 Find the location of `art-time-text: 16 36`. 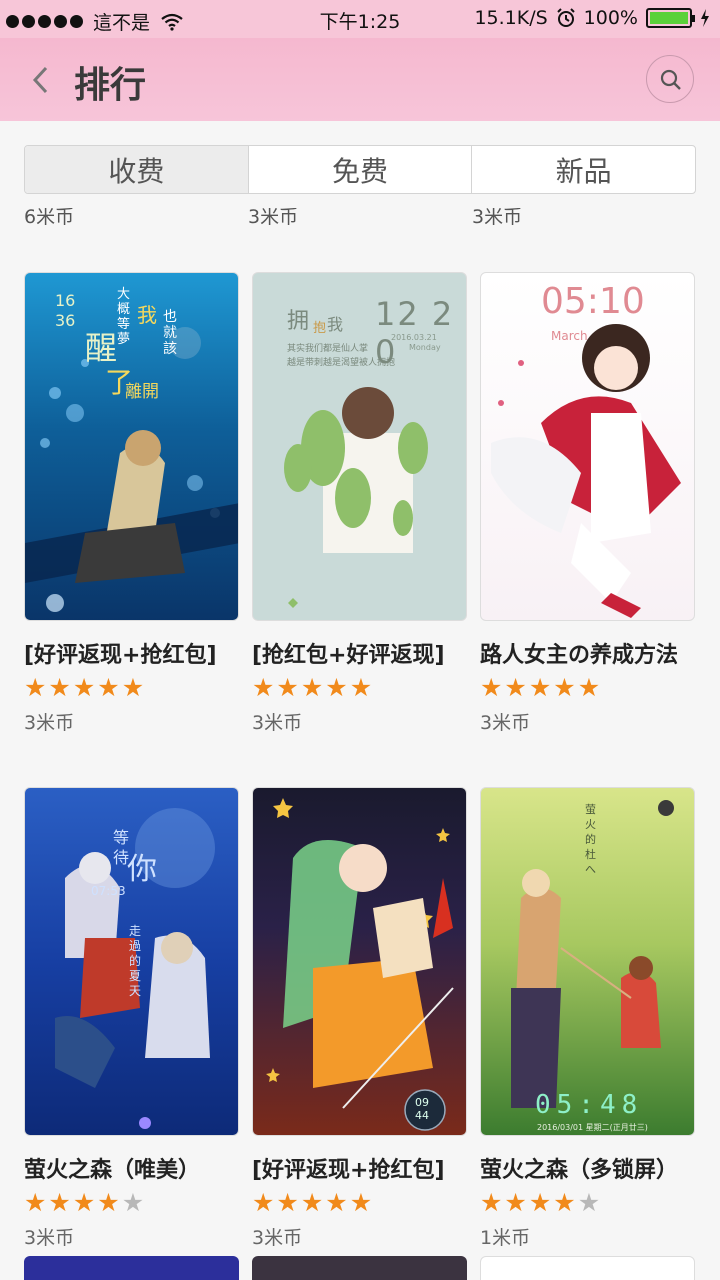

art-time-text: 16 36 is located at coordinates (65, 310).